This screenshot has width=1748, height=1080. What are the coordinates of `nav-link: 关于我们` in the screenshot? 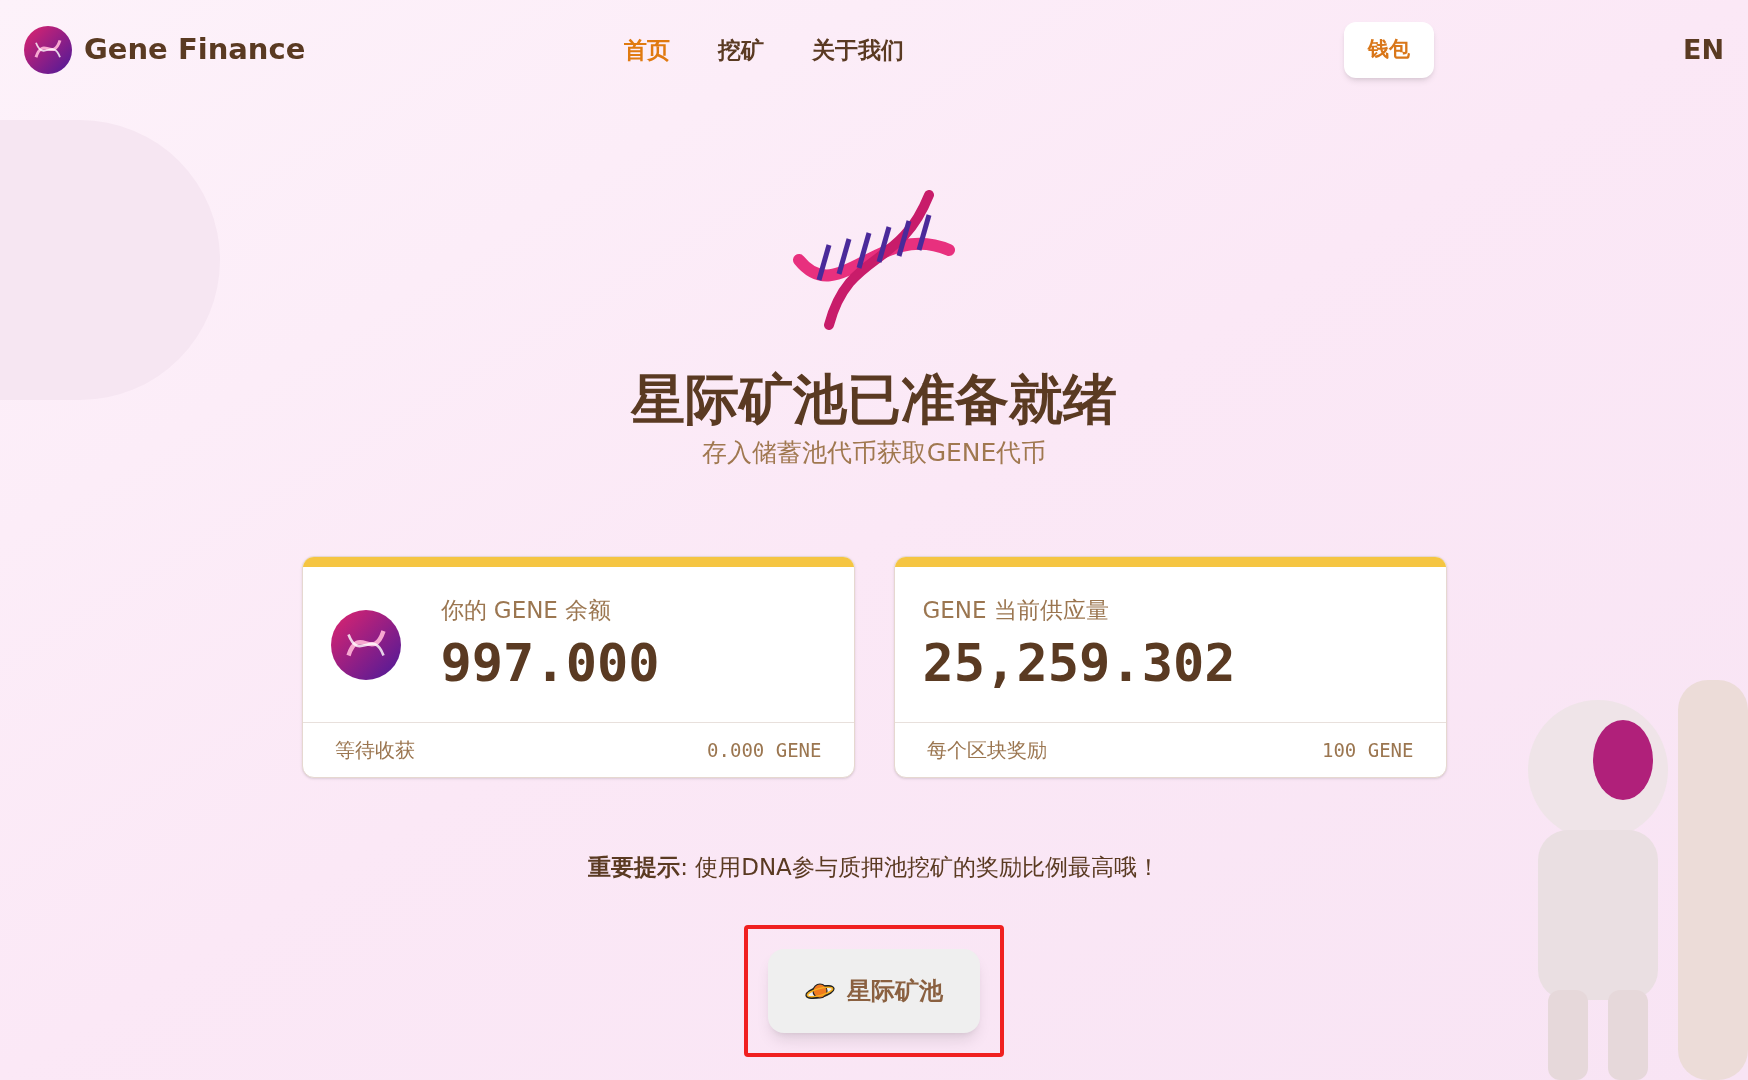 It's located at (858, 50).